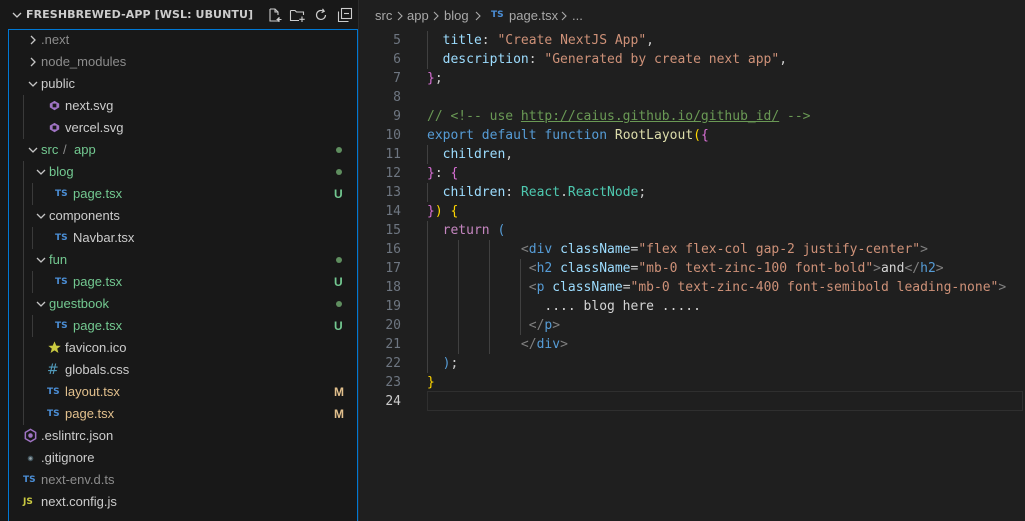  What do you see at coordinates (183, 392) in the screenshot?
I see `tree-item-layout-tsx: TS layout.tsx M` at bounding box center [183, 392].